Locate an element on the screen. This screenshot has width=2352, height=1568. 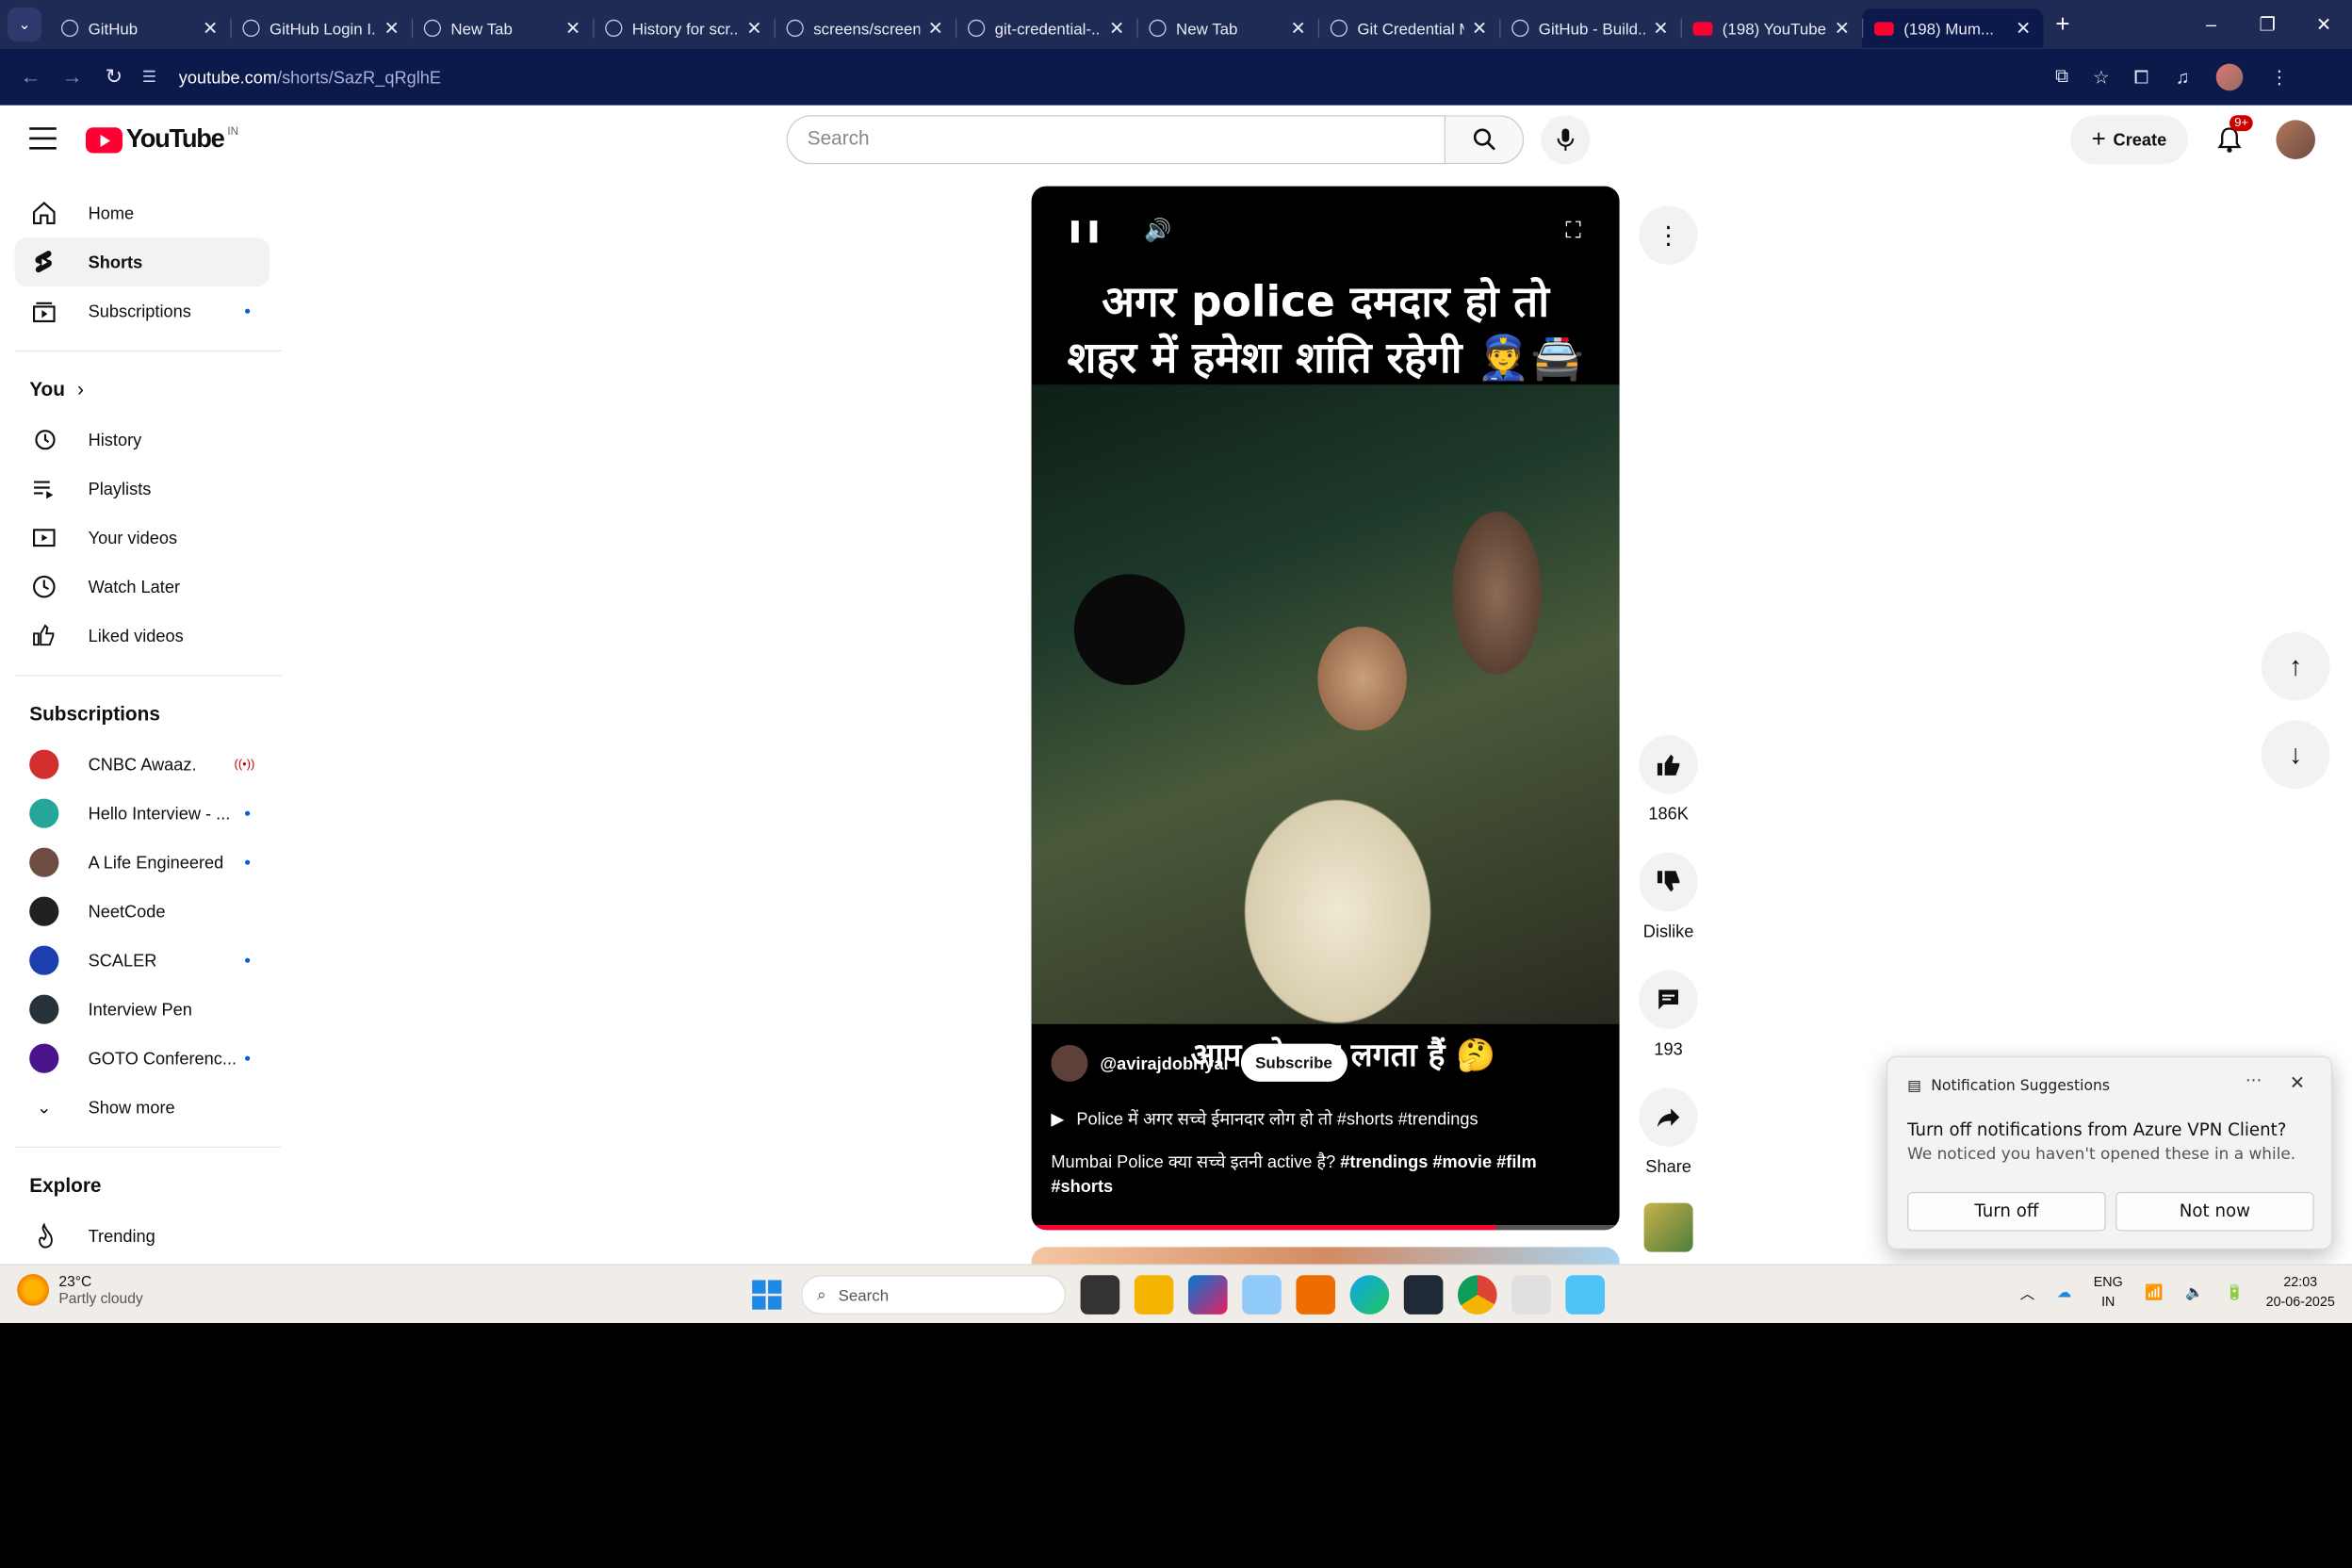
volume-icon: 🔊 is located at coordinates (1158, 230).